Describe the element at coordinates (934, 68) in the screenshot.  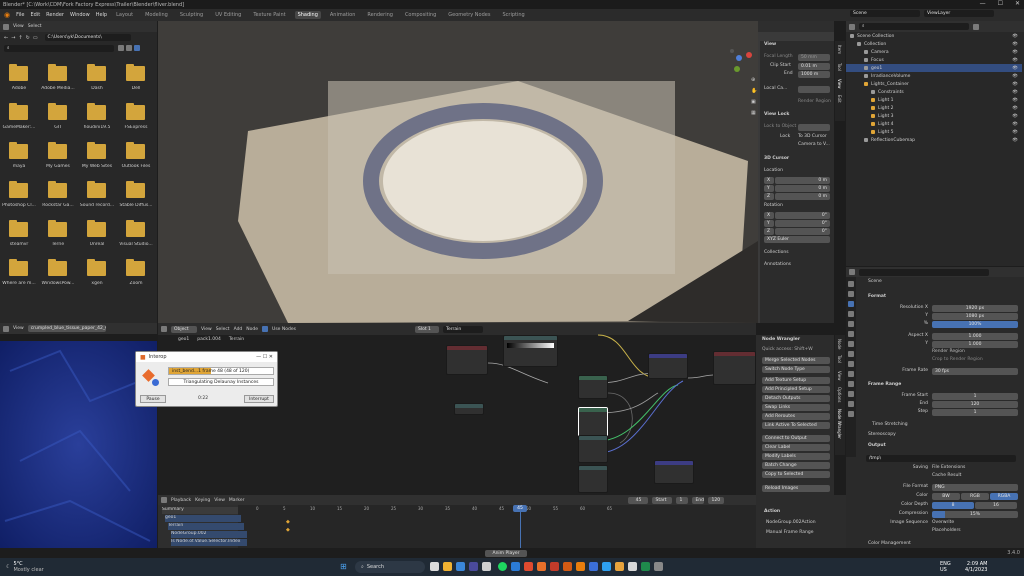
I see `outliner-row: geo1 👁` at that location.